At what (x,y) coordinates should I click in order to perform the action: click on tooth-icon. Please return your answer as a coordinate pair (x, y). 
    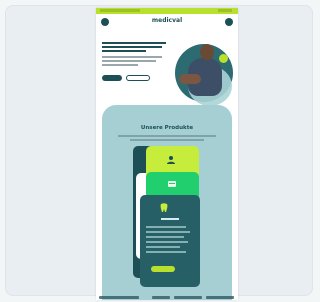
    Looking at the image, I should click on (164, 207).